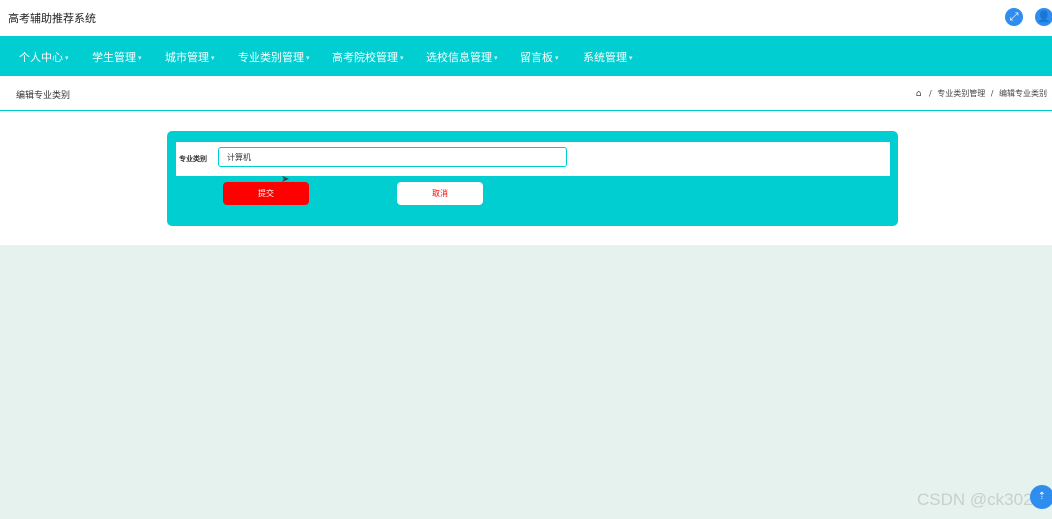 This screenshot has height=519, width=1052. Describe the element at coordinates (392, 157) in the screenshot. I see `major-category-input` at that location.